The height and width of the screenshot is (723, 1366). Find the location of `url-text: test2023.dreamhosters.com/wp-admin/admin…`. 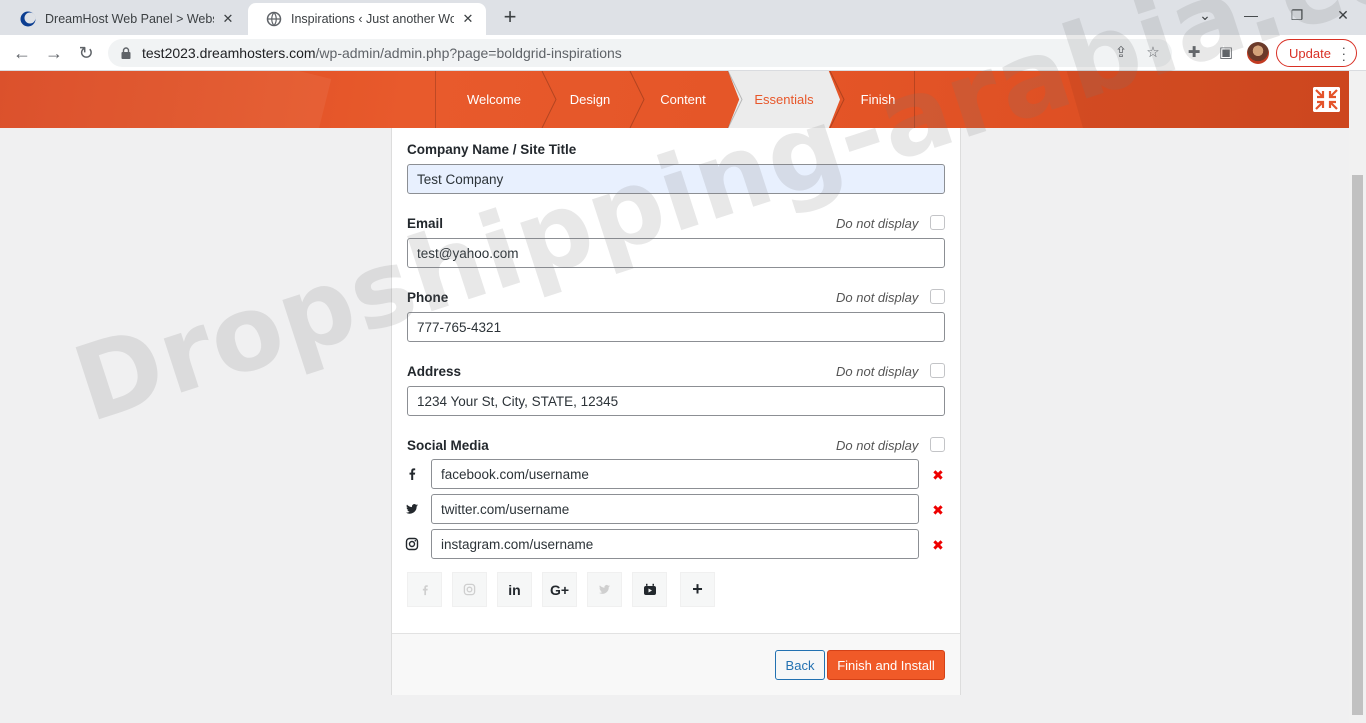

url-text: test2023.dreamhosters.com/wp-admin/admin… is located at coordinates (382, 53).